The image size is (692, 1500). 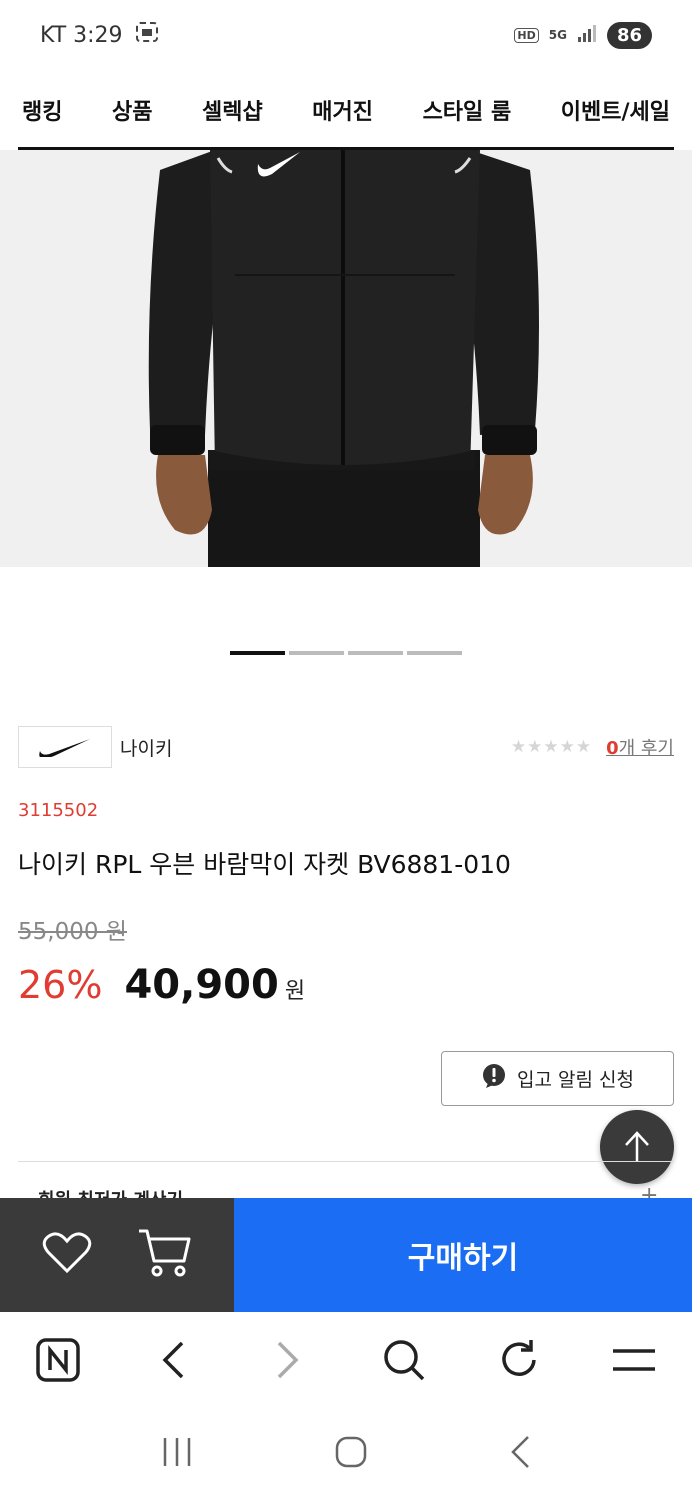 What do you see at coordinates (288, 1360) in the screenshot?
I see `forward-icon` at bounding box center [288, 1360].